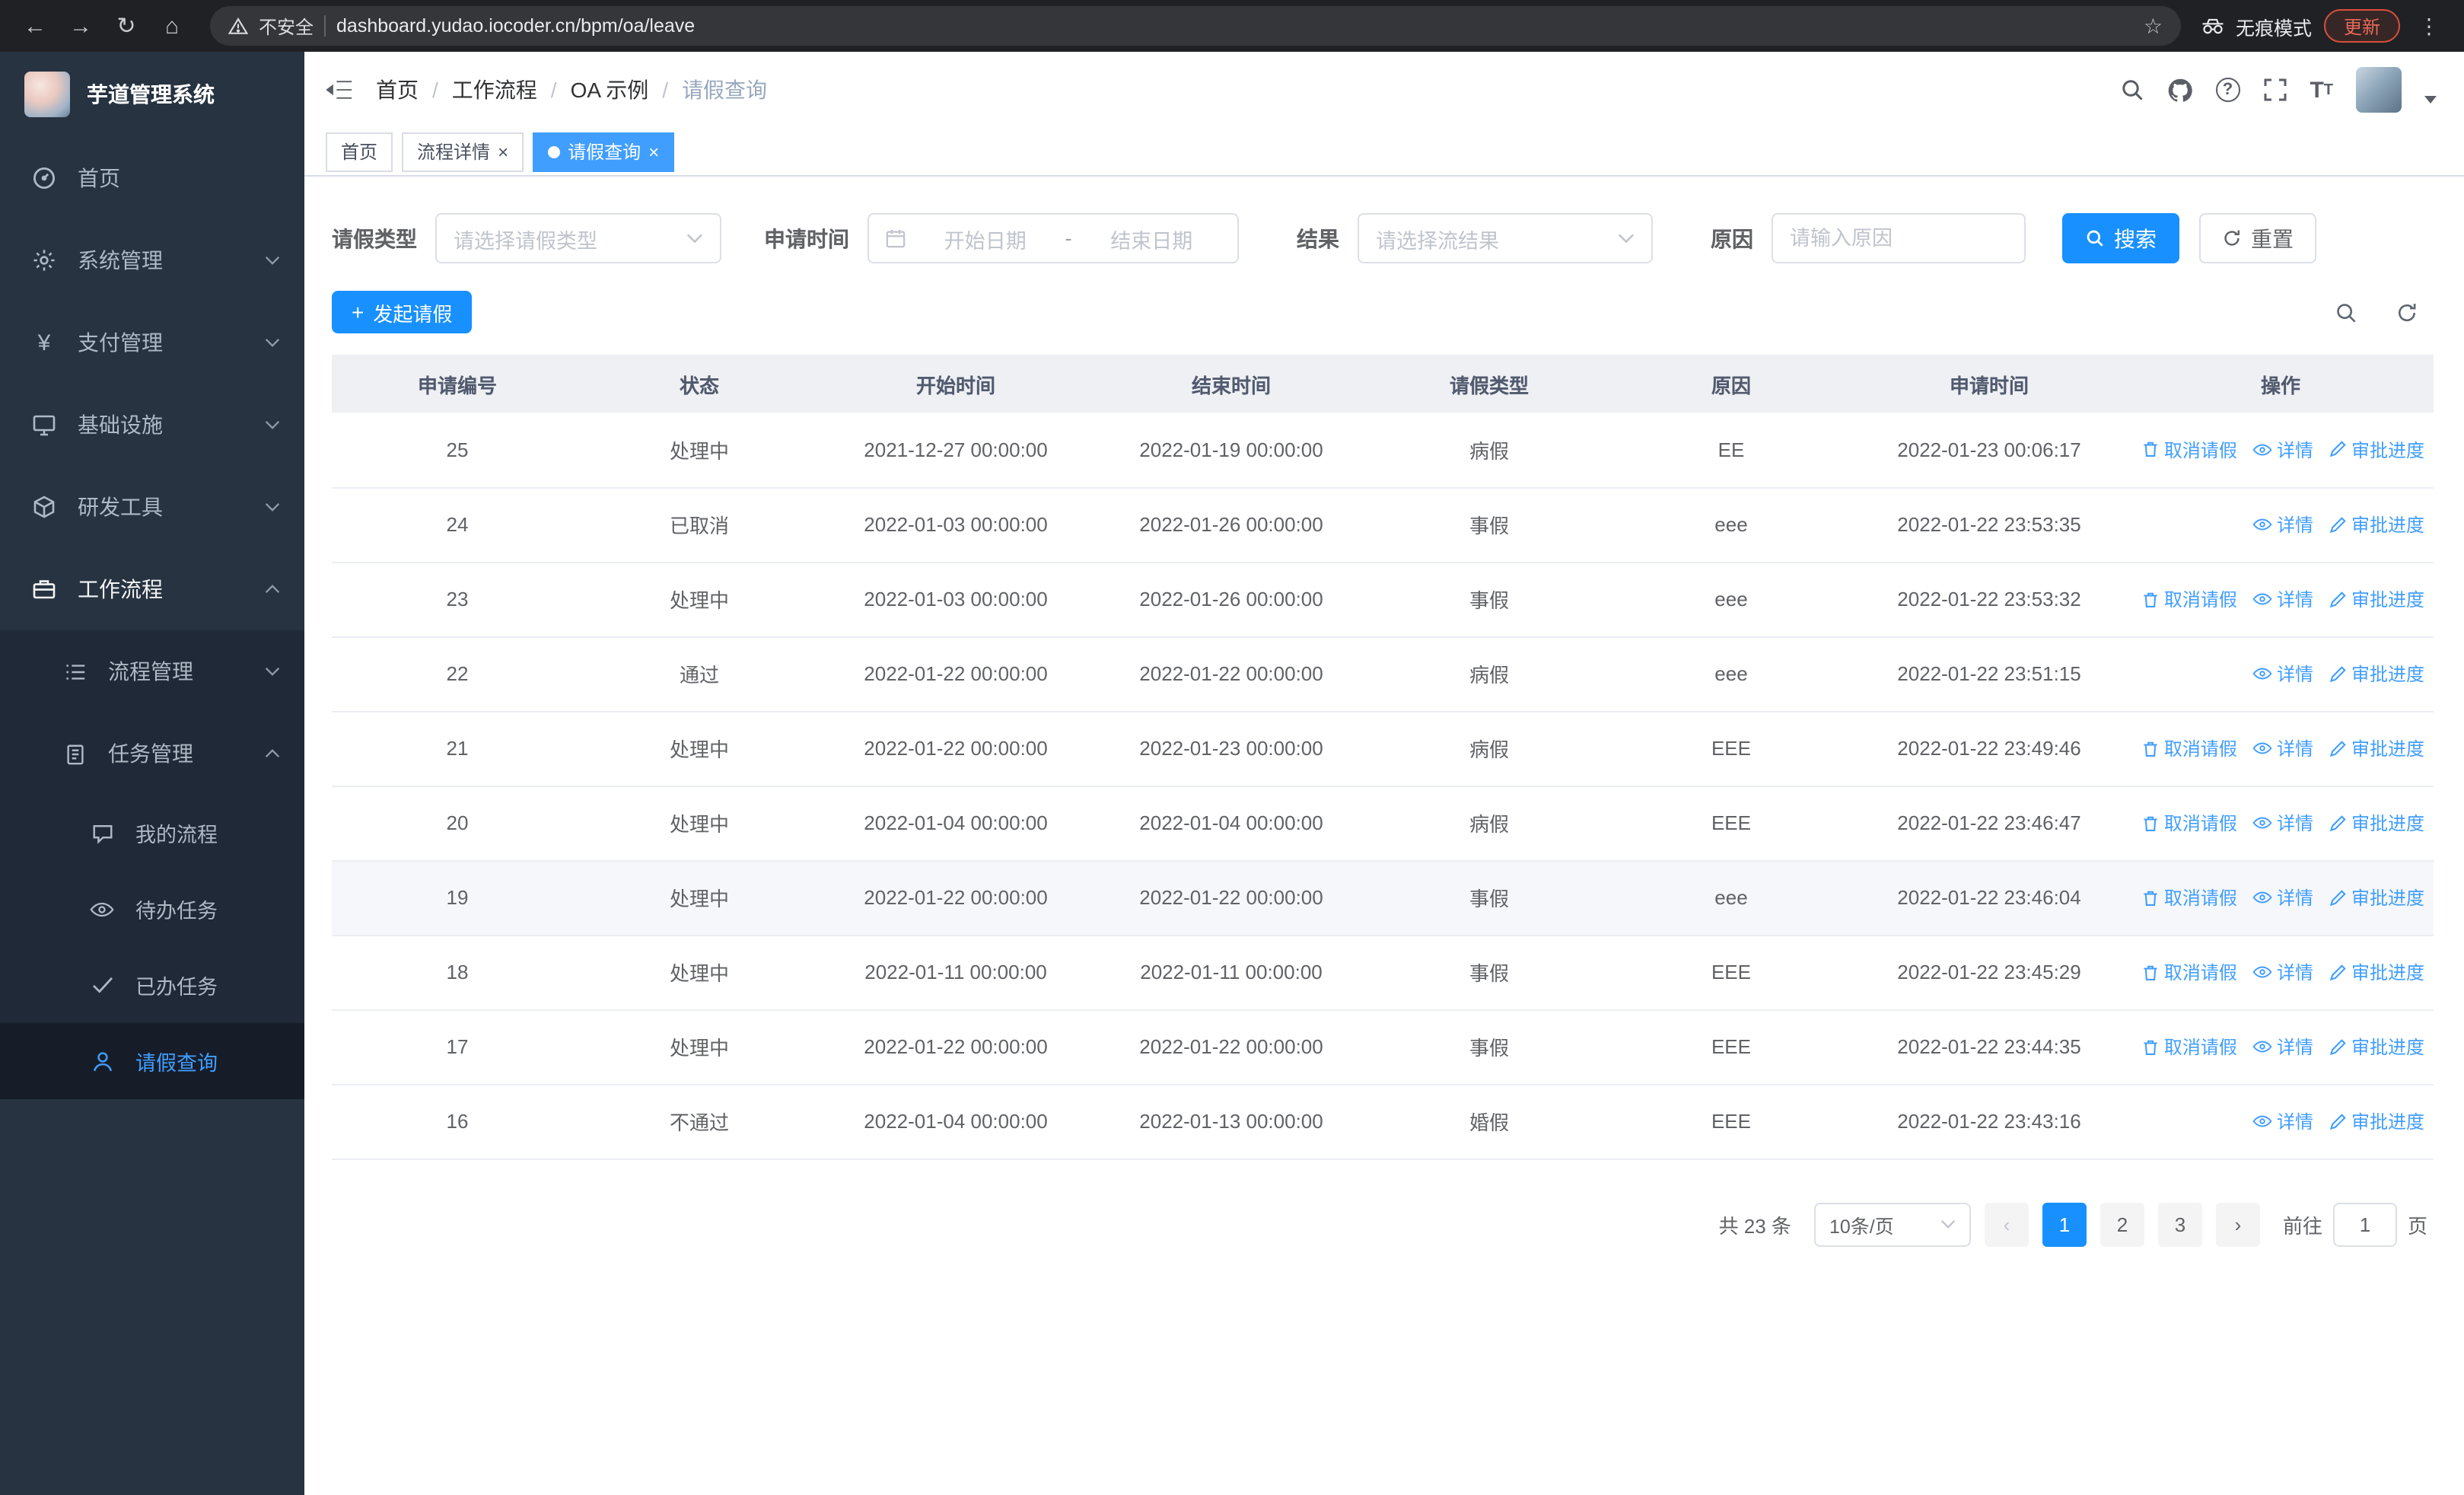 Image resolution: width=2464 pixels, height=1495 pixels. Describe the element at coordinates (339, 90) in the screenshot. I see `sidebar-collapse-icon` at that location.